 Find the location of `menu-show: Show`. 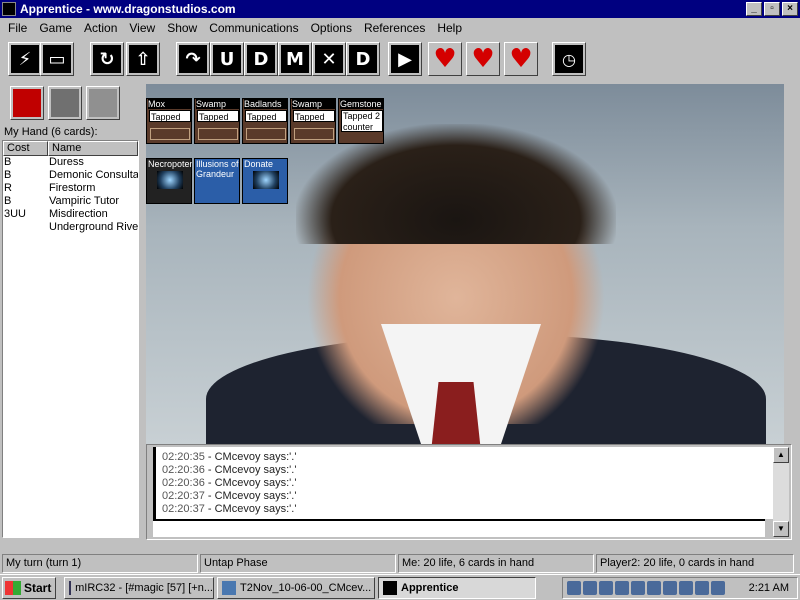

menu-show: Show is located at coordinates (182, 28).